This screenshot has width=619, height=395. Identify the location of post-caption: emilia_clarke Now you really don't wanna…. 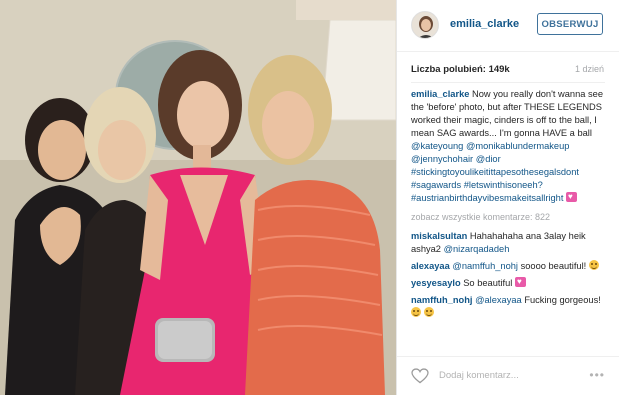
(509, 146).